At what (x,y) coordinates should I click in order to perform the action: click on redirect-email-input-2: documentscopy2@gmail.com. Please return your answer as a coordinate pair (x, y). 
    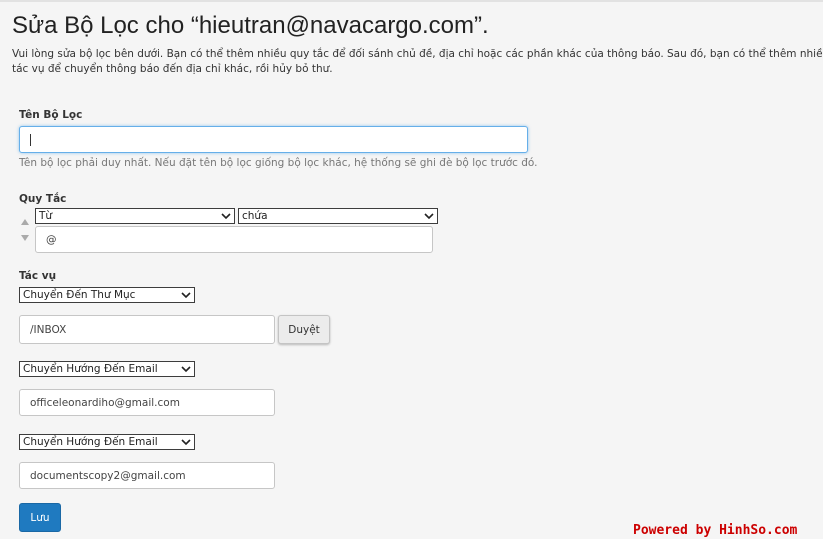
    Looking at the image, I should click on (147, 475).